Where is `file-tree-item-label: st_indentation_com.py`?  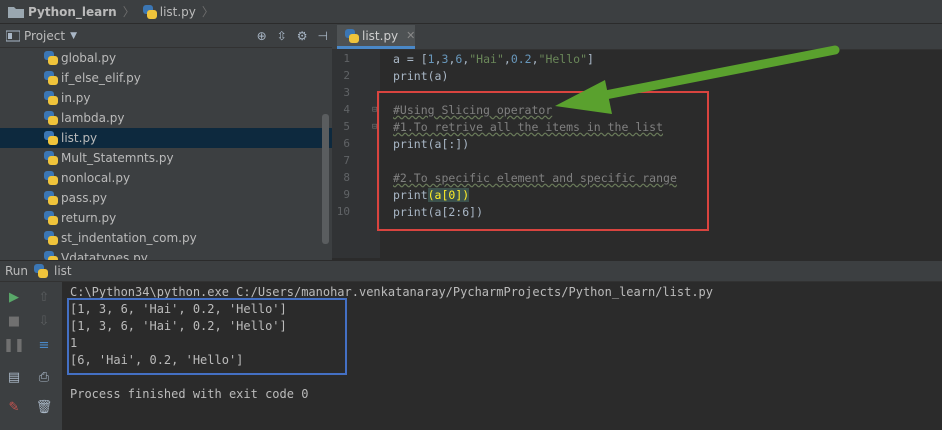
file-tree-item-label: st_indentation_com.py is located at coordinates (129, 238).